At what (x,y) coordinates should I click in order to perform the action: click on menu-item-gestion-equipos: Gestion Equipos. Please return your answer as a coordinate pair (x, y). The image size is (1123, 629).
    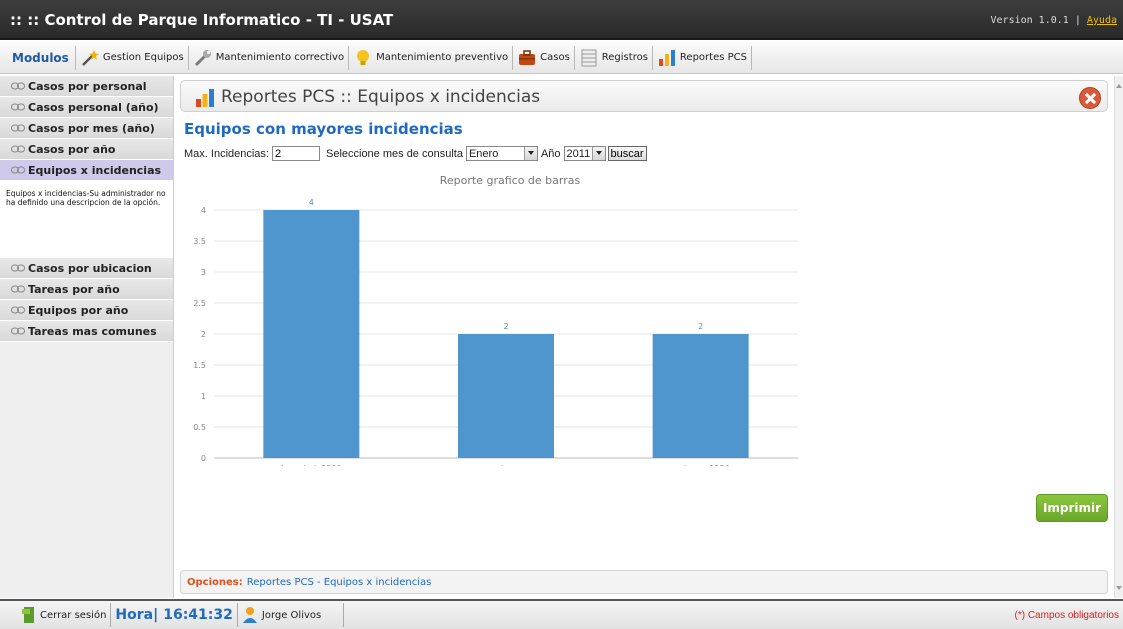
    Looking at the image, I should click on (132, 57).